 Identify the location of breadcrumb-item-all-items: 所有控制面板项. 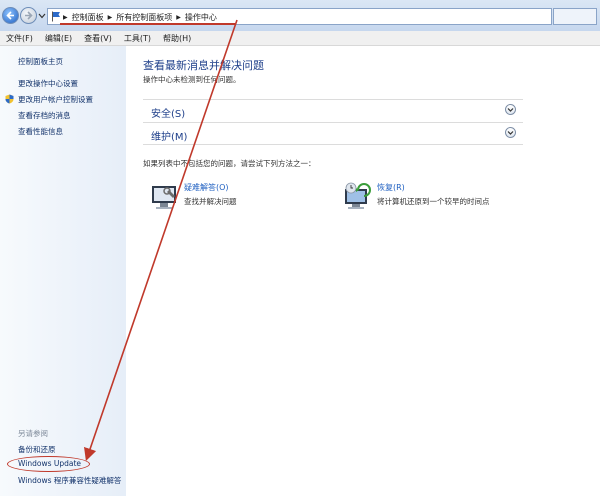
(144, 17).